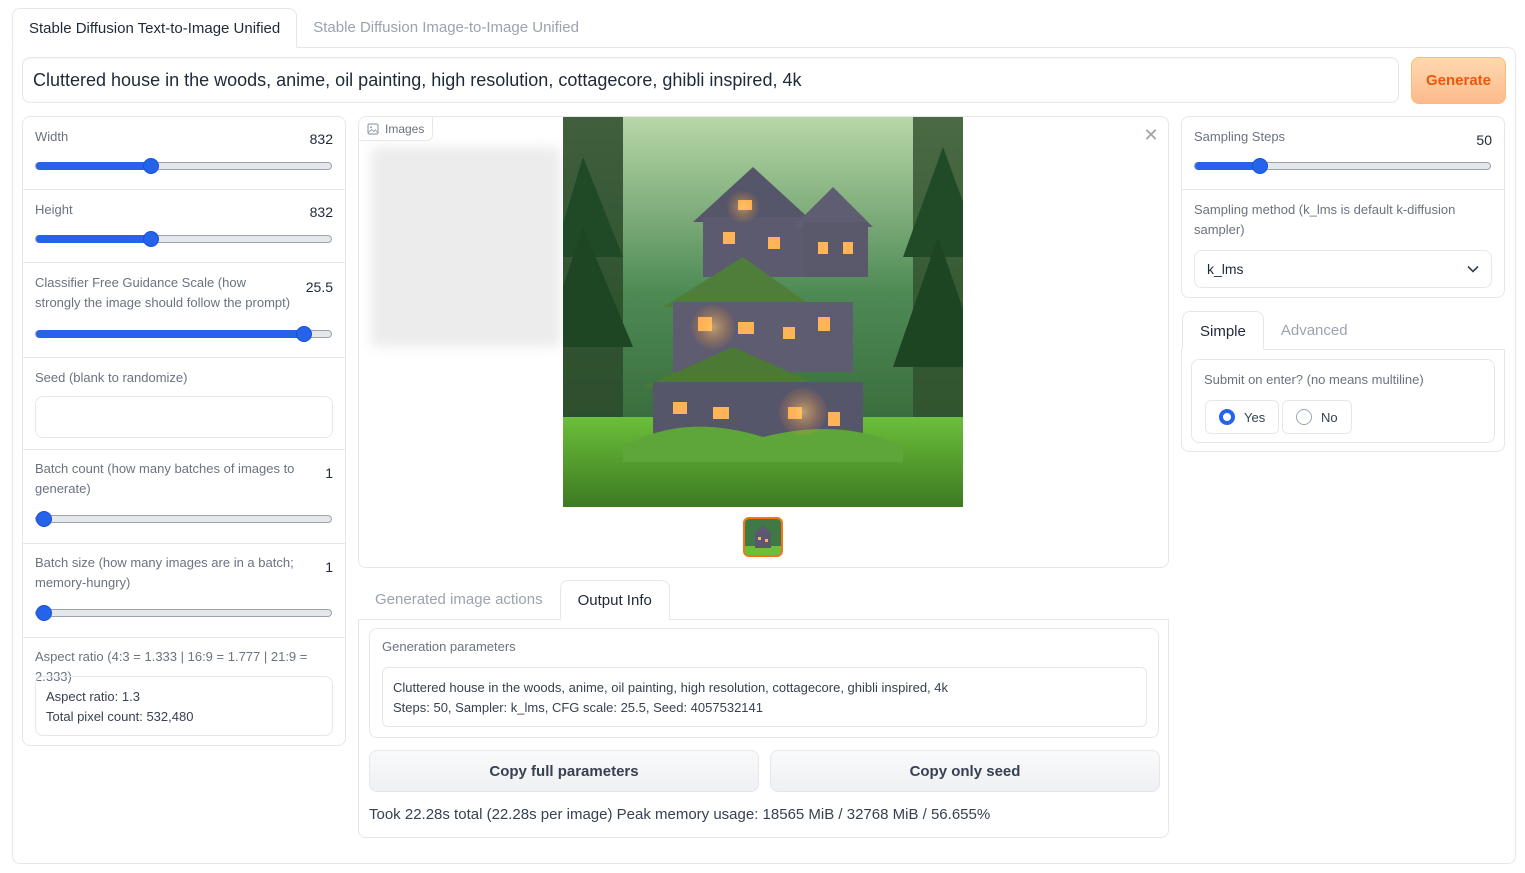 This screenshot has width=1525, height=873. I want to click on generation-parameters-label: Generation parameters, so click(449, 646).